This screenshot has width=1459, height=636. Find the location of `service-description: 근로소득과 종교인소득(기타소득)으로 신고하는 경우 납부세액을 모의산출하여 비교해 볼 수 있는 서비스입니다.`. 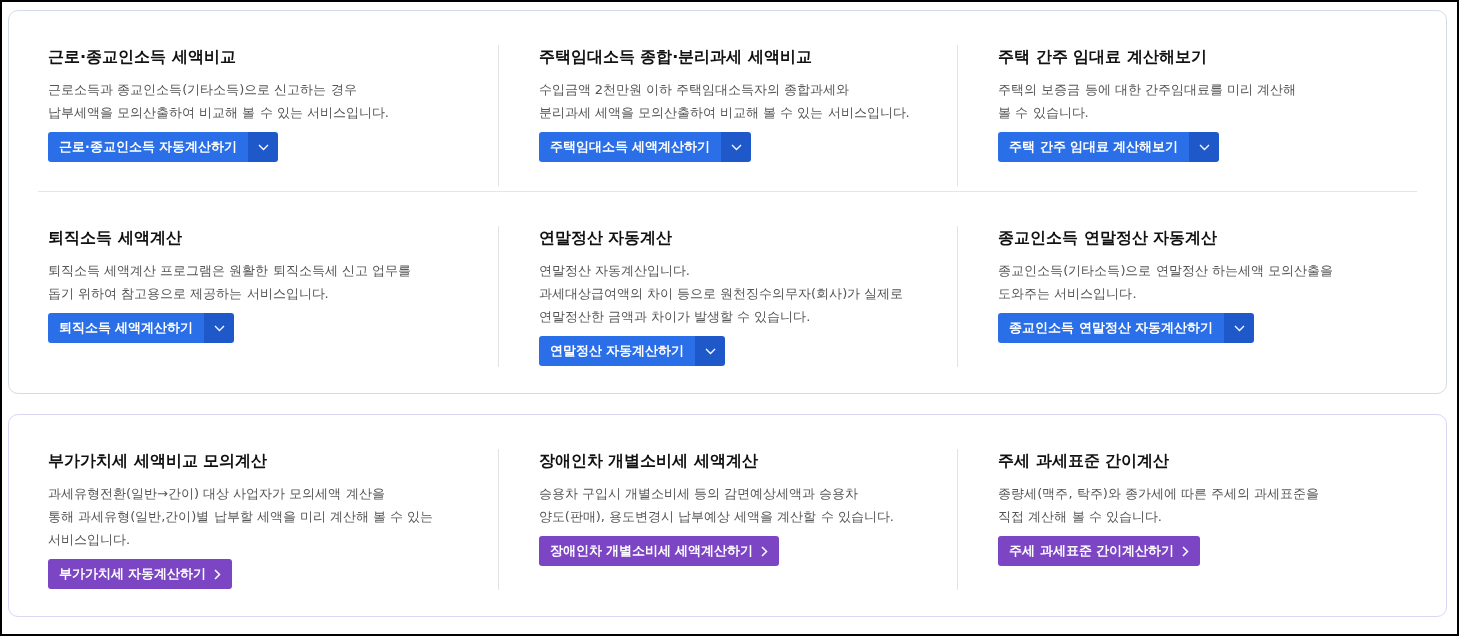

service-description: 근로소득과 종교인소득(기타소득)으로 신고하는 경우 납부세액을 모의산출하여 비교해 볼 수 있는 서비스입니다. is located at coordinates (218, 101).